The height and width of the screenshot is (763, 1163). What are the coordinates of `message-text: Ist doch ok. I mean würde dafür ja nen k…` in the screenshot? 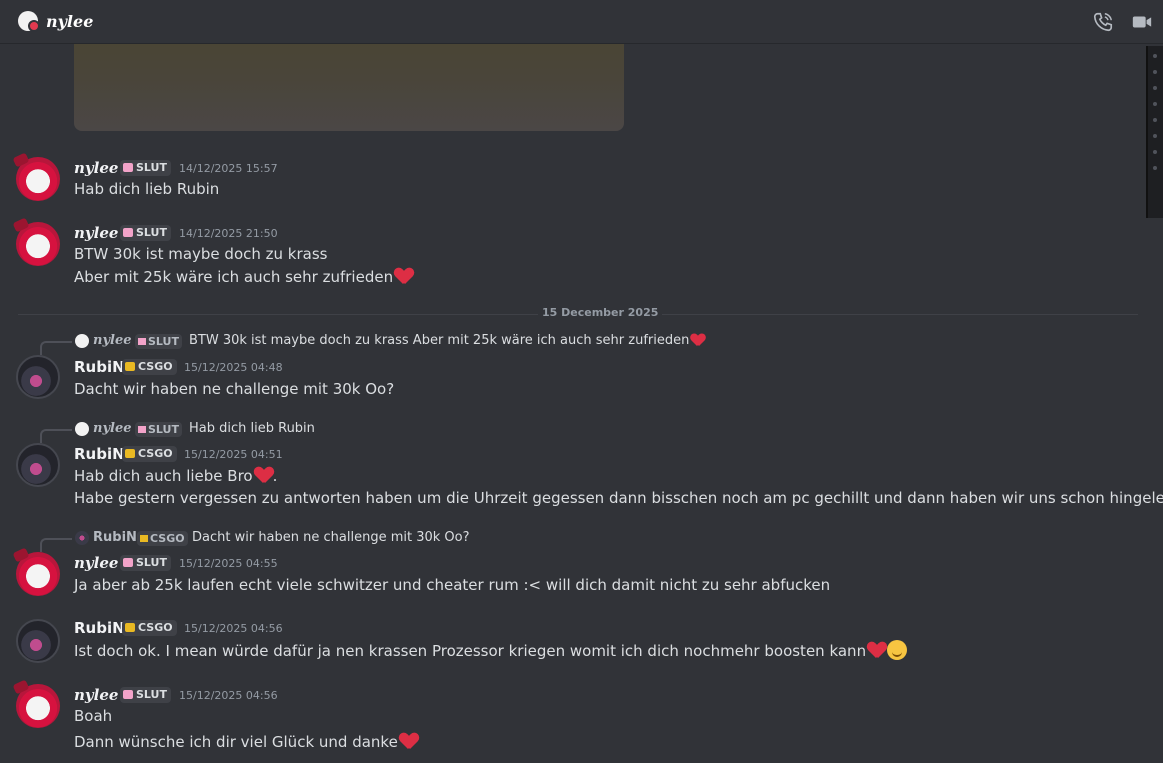 It's located at (491, 650).